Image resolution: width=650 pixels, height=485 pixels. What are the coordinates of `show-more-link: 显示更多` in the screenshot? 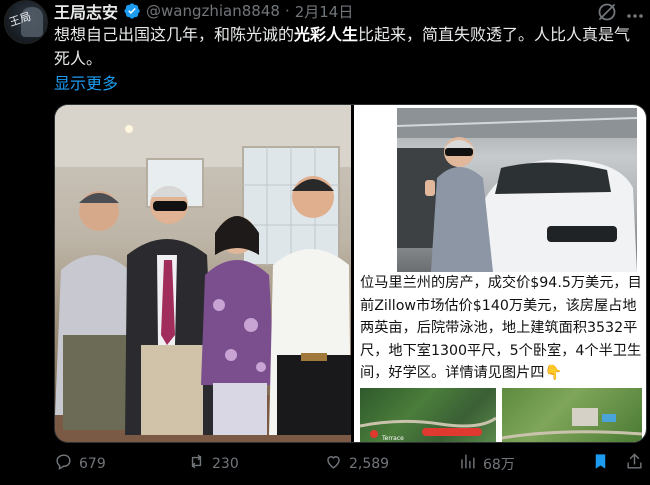 It's located at (86, 82).